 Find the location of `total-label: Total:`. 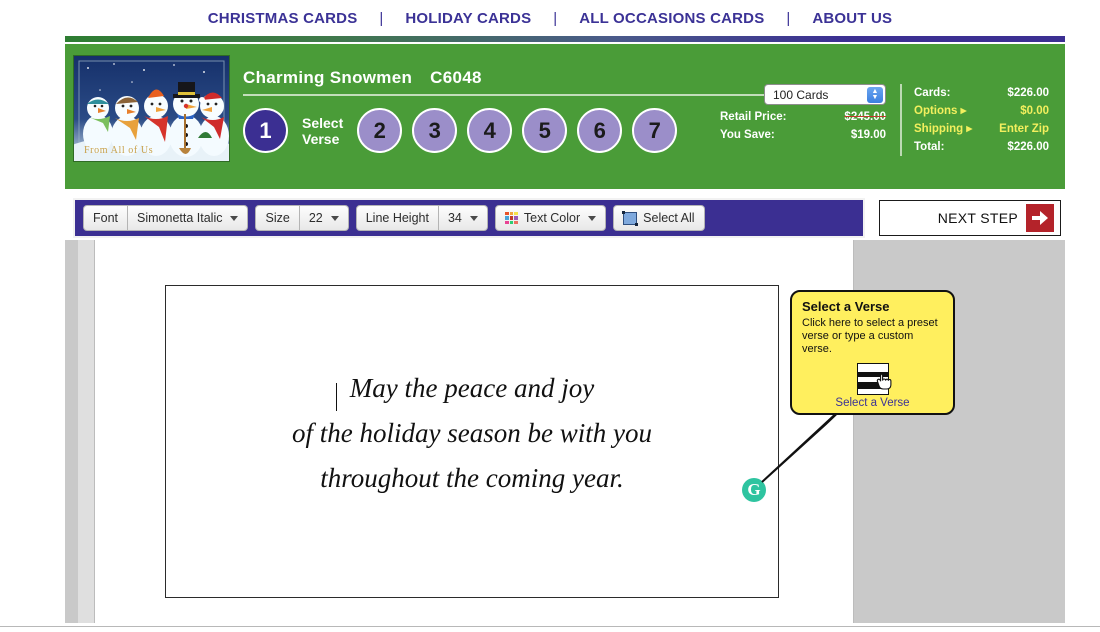

total-label: Total: is located at coordinates (929, 147).